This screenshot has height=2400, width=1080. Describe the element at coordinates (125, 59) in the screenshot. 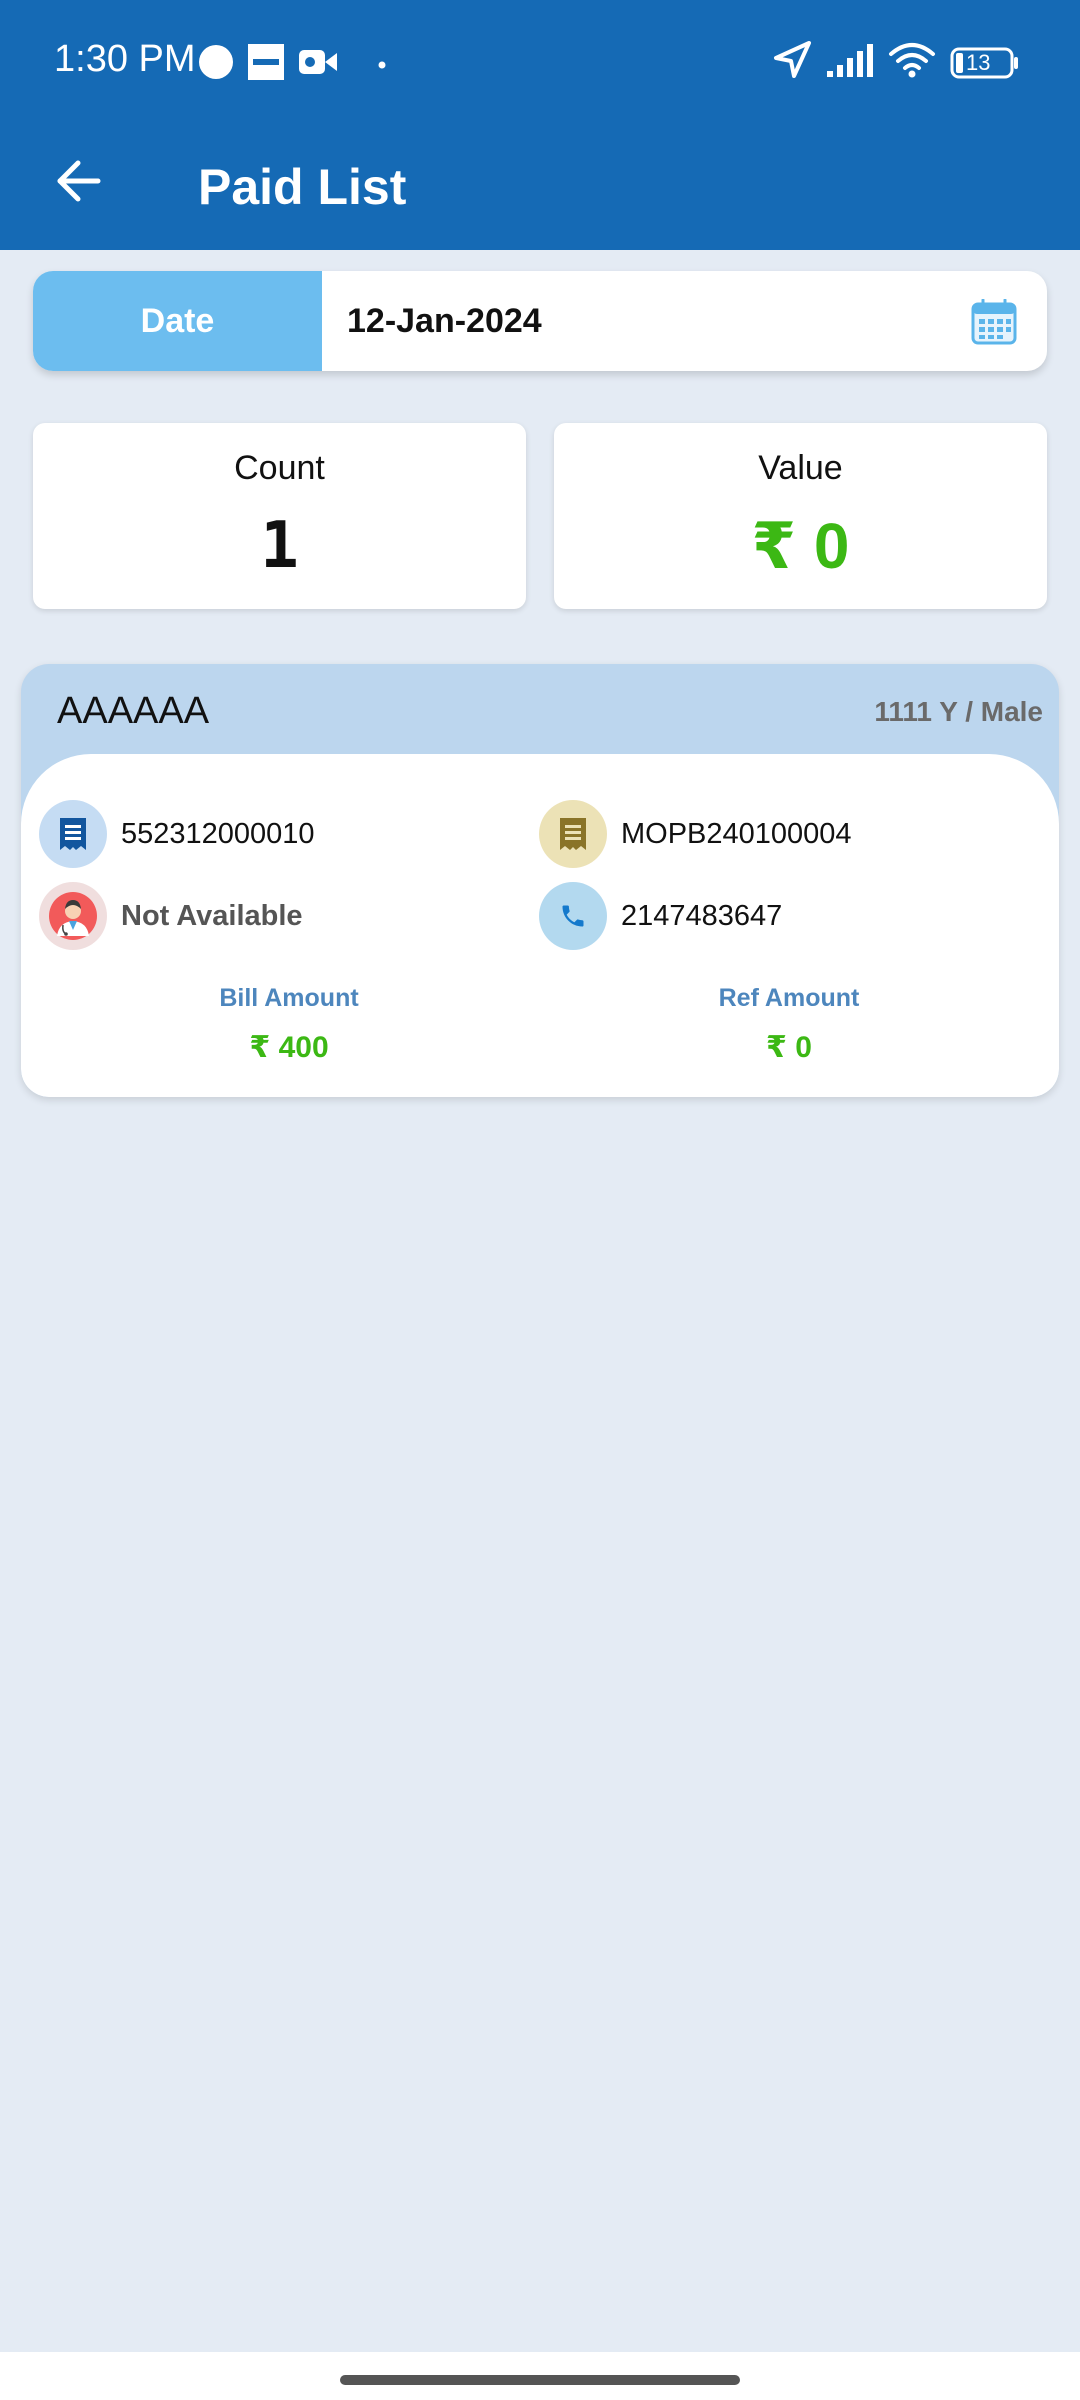

I see `status-time: 1:30 PM` at that location.